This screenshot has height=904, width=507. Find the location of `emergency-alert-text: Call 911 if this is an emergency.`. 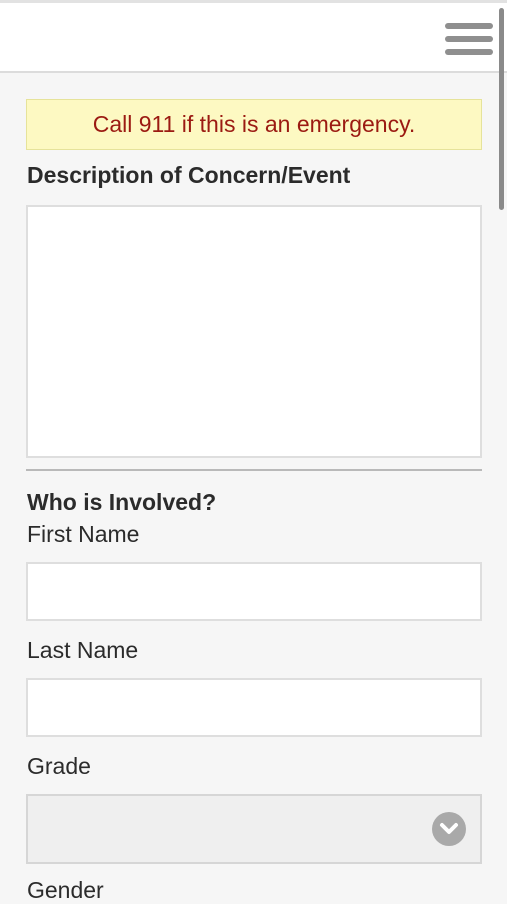

emergency-alert-text: Call 911 if this is an emergency. is located at coordinates (254, 124).